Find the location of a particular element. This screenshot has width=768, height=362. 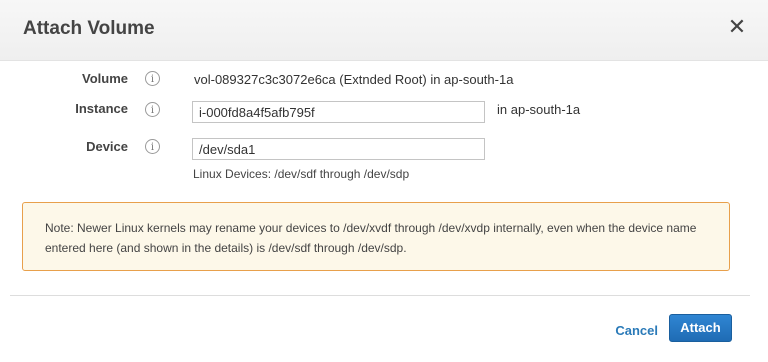

cancel-button: Cancel is located at coordinates (636, 330).